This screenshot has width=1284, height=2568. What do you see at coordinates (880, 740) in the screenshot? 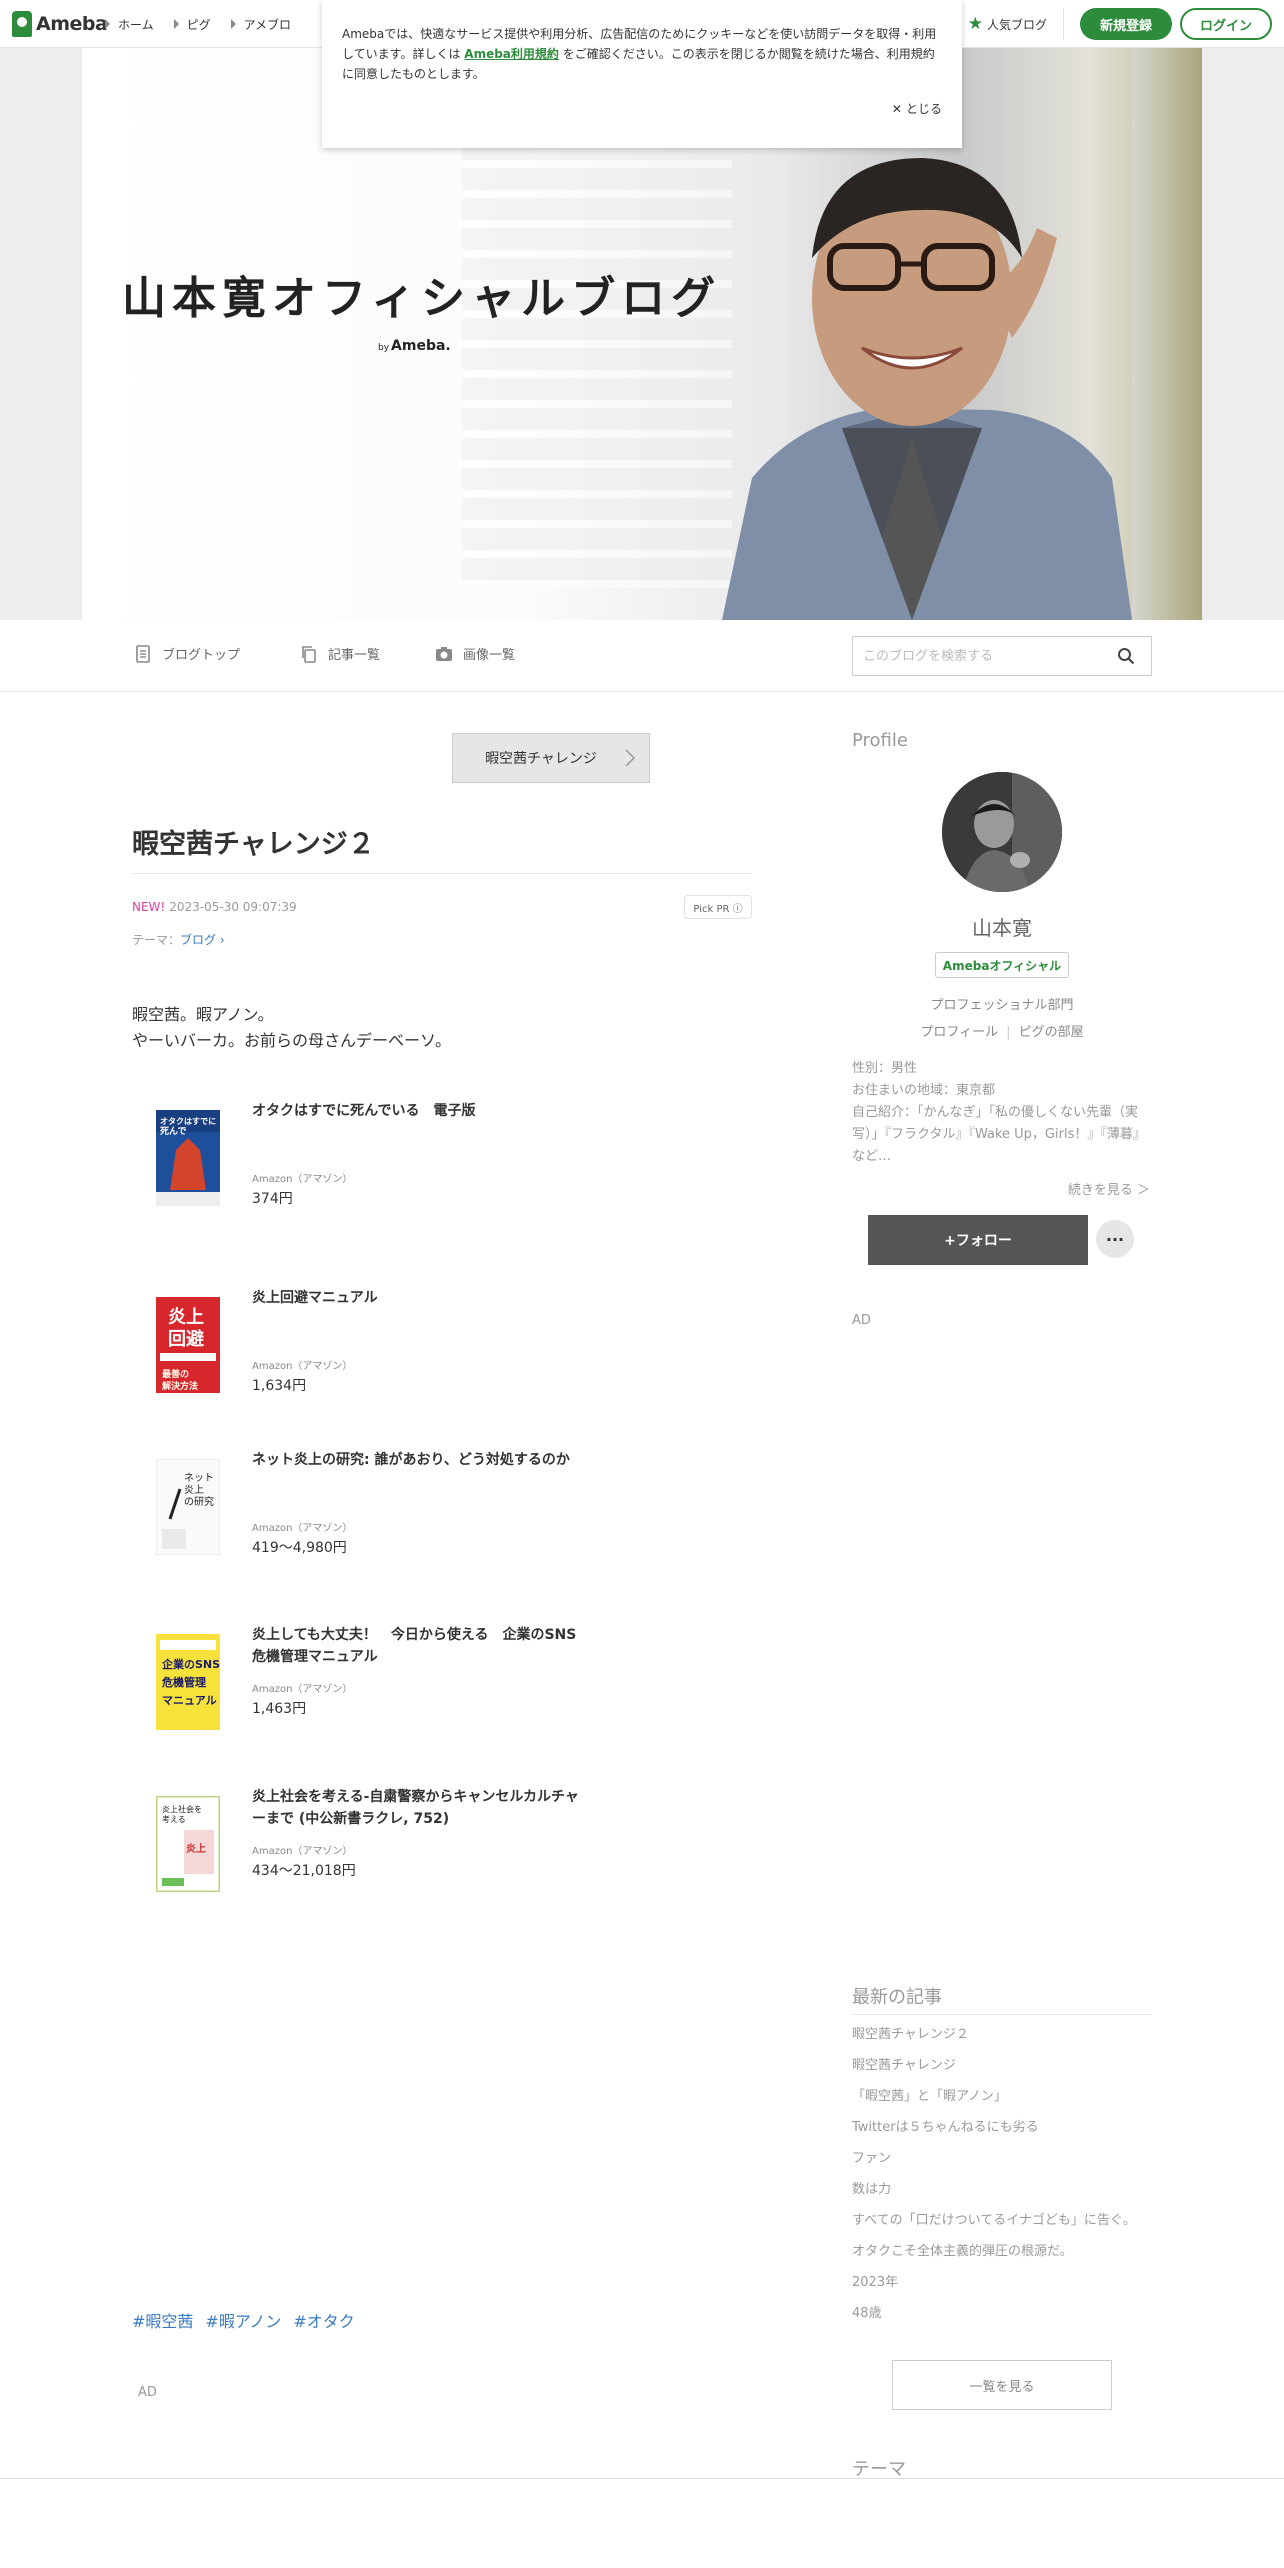
I see `profile-heading: Profile` at bounding box center [880, 740].